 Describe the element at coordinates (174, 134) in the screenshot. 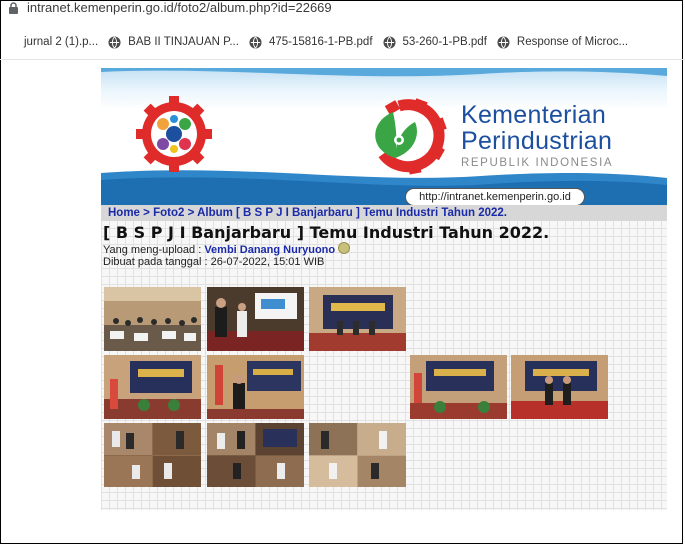

I see `kerja-integritas-emblem` at that location.